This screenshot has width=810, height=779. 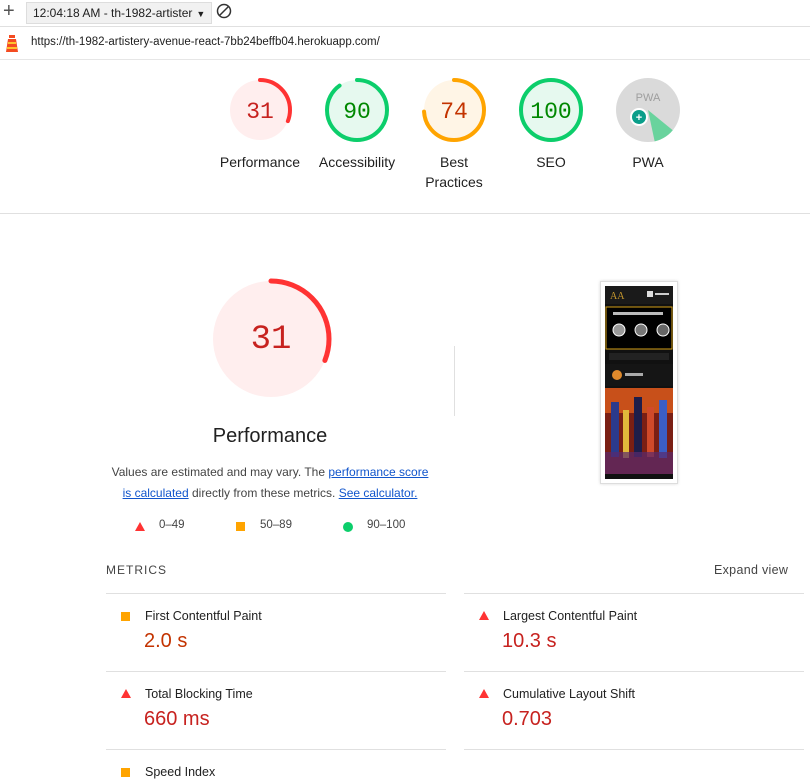 What do you see at coordinates (270, 436) in the screenshot?
I see `performance-title: Performance` at bounding box center [270, 436].